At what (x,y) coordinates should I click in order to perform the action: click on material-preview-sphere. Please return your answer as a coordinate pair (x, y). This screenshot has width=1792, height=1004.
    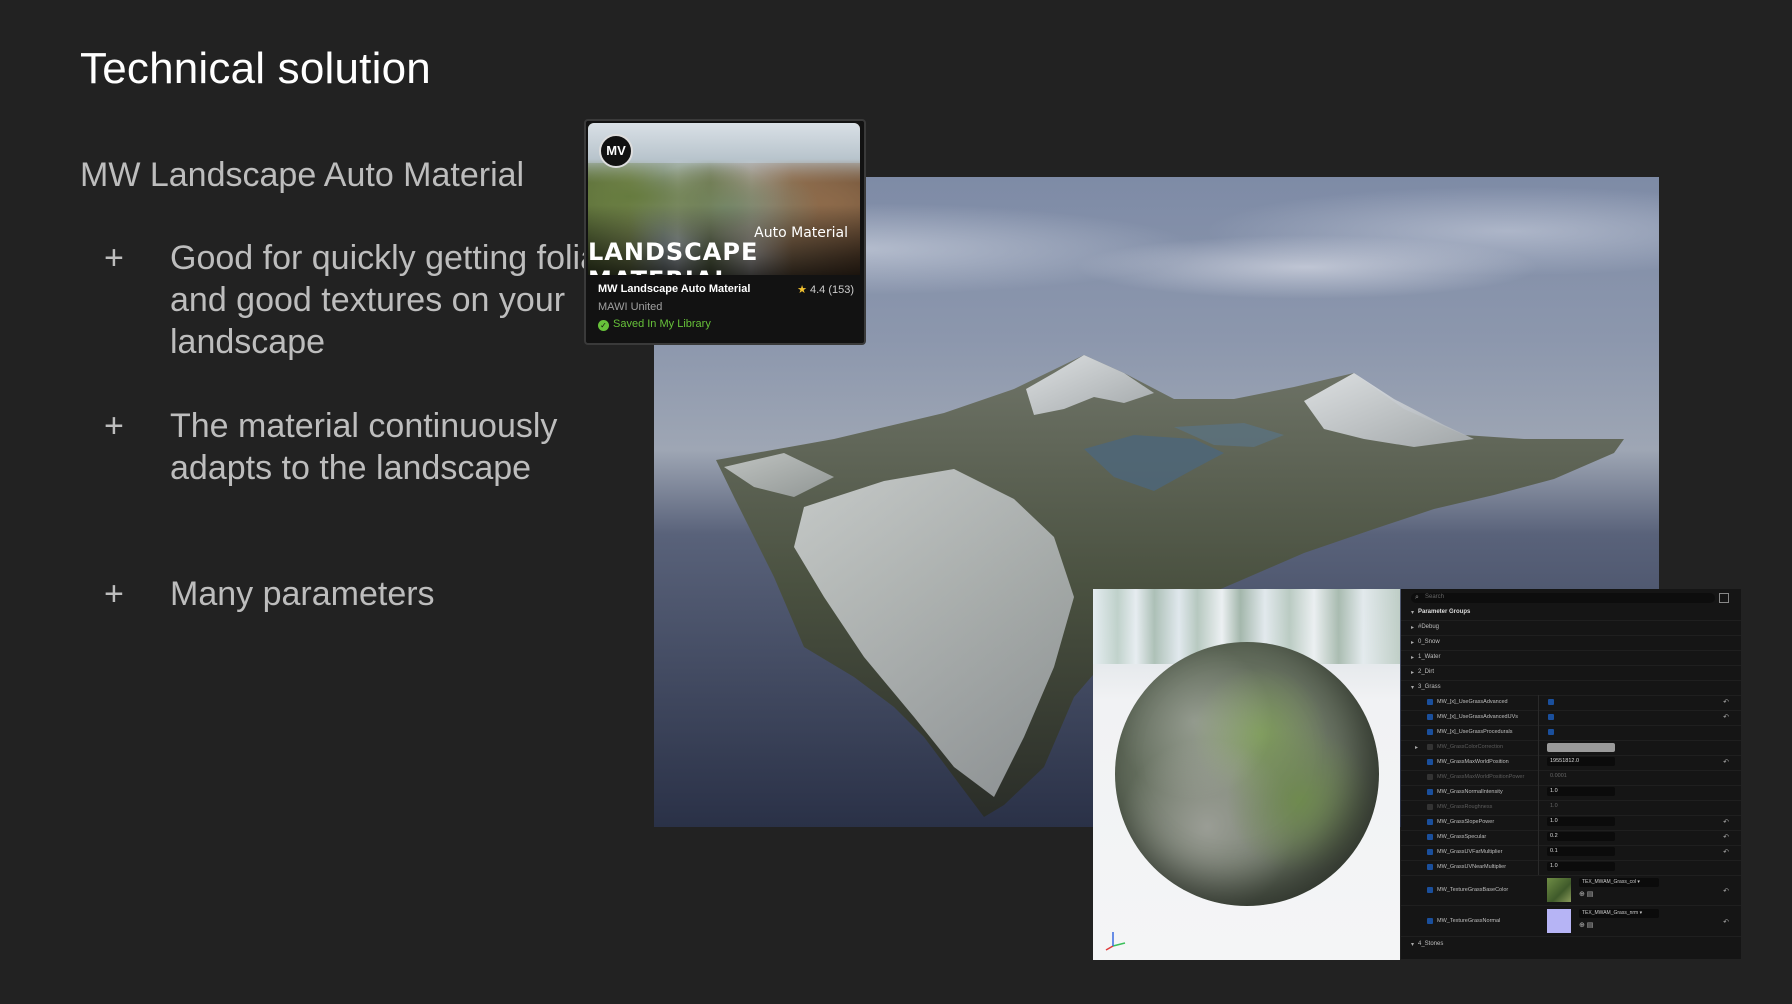
    Looking at the image, I should click on (1247, 774).